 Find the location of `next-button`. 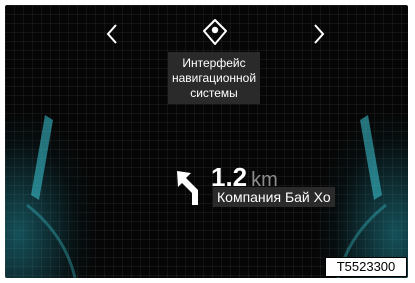

next-button is located at coordinates (319, 34).